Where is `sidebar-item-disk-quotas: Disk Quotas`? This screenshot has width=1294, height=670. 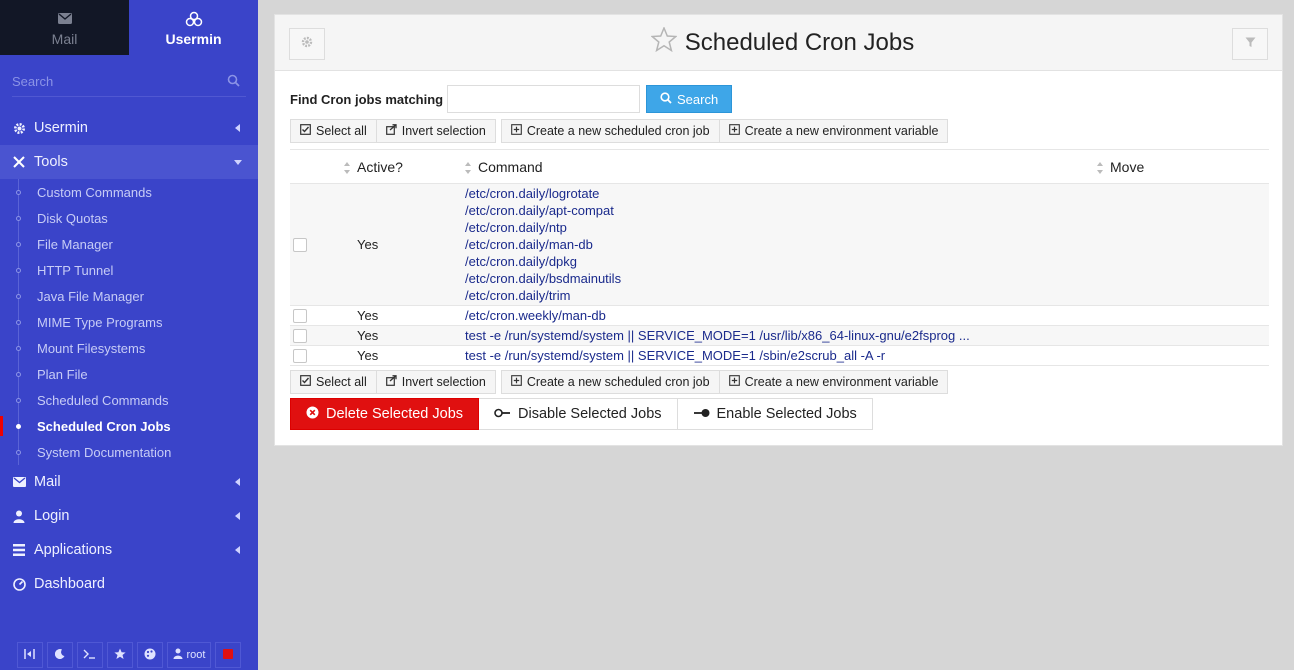
sidebar-item-disk-quotas: Disk Quotas is located at coordinates (129, 218).